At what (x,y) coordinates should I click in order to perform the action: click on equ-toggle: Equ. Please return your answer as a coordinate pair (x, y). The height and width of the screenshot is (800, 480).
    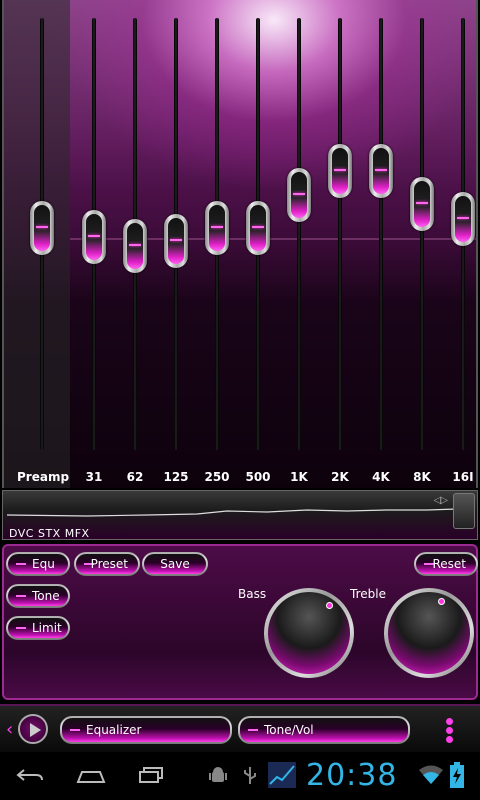
    Looking at the image, I should click on (38, 564).